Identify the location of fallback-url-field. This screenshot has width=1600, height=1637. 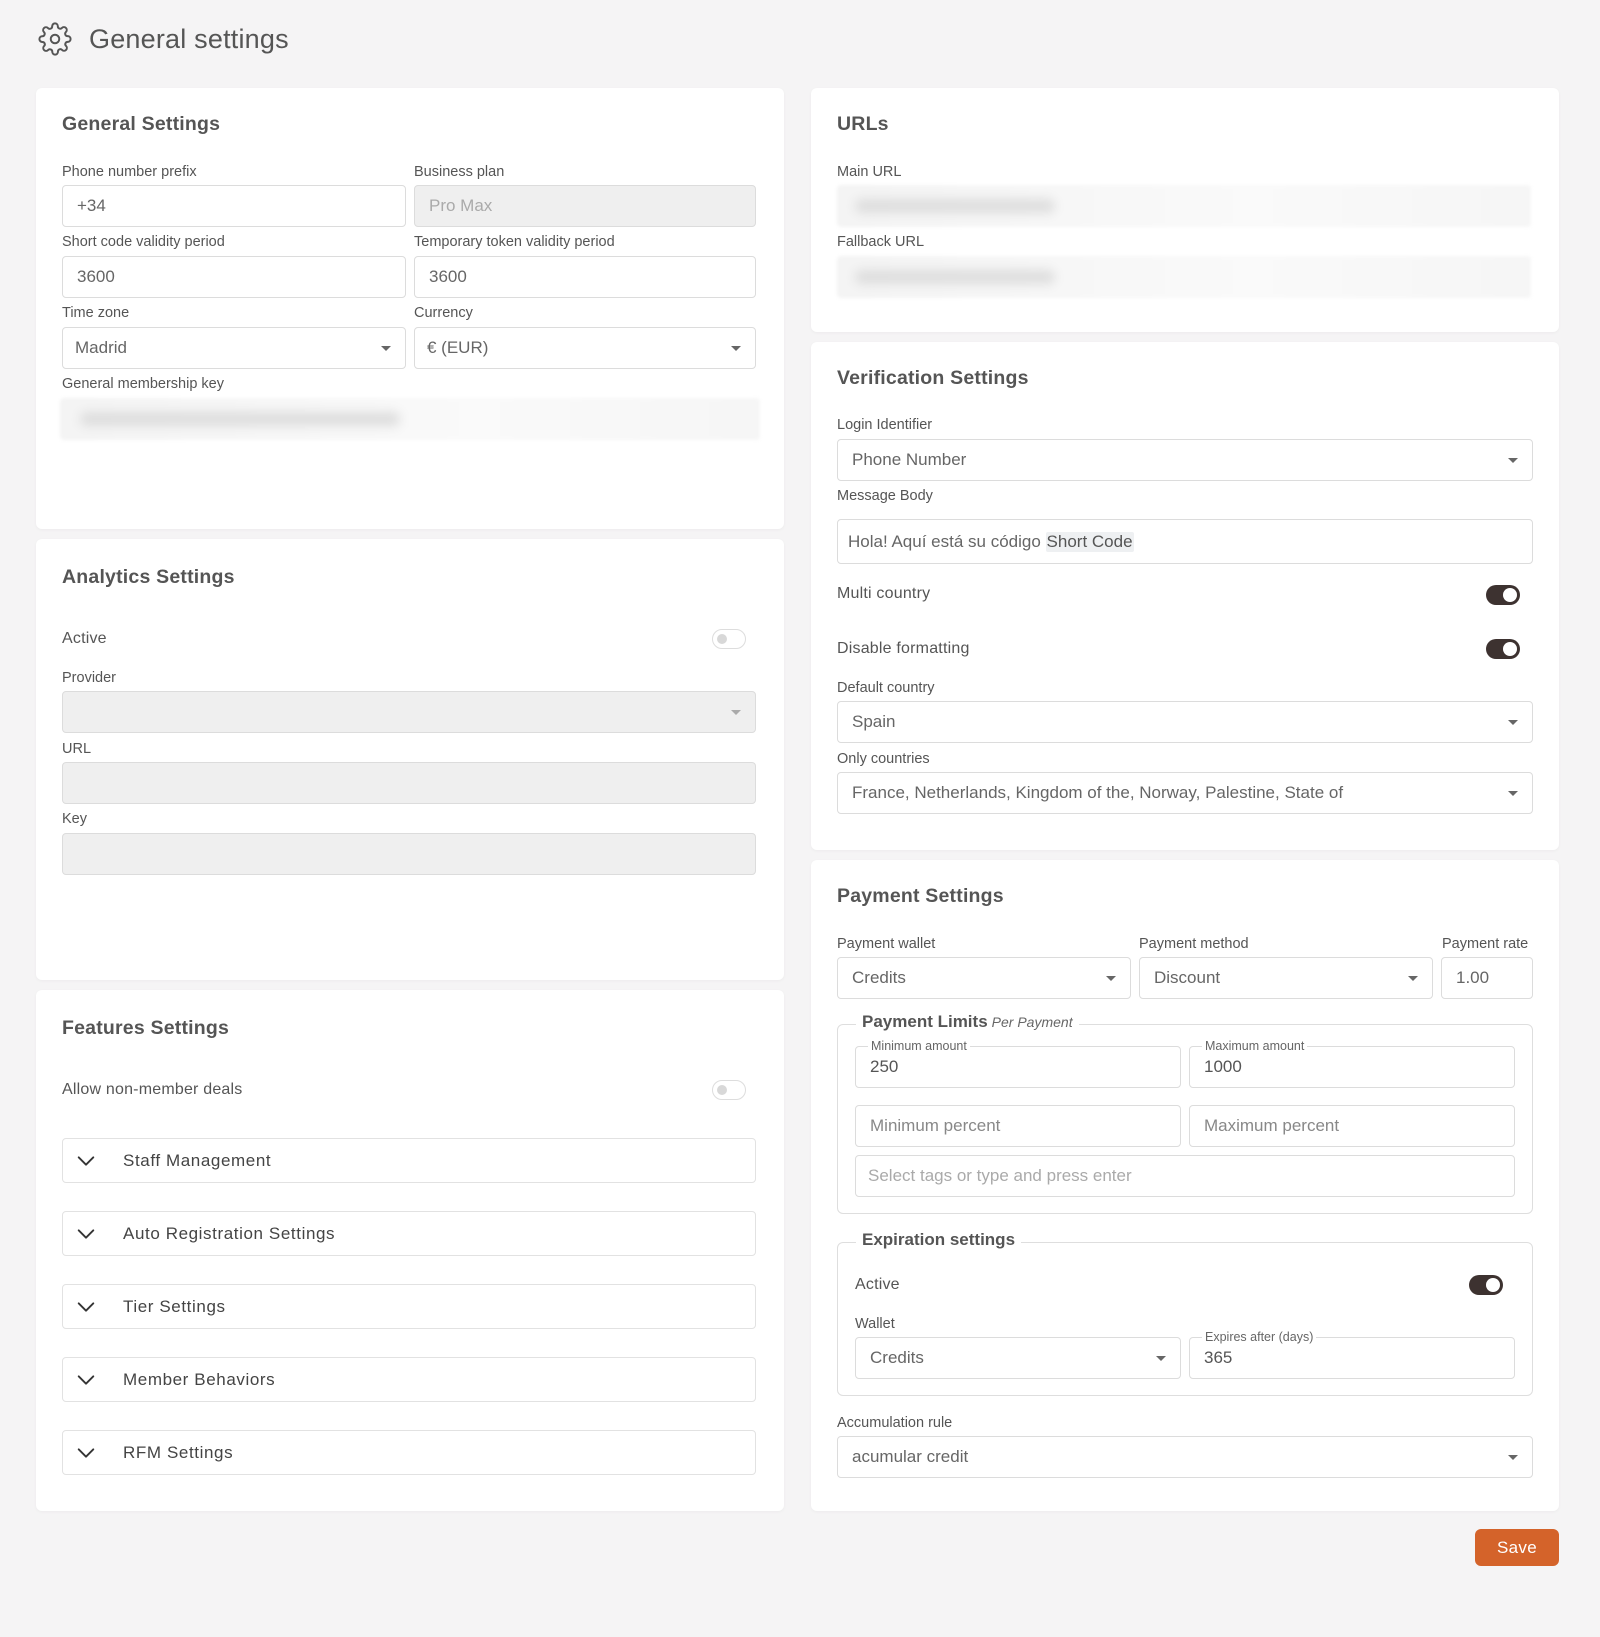
(1184, 277).